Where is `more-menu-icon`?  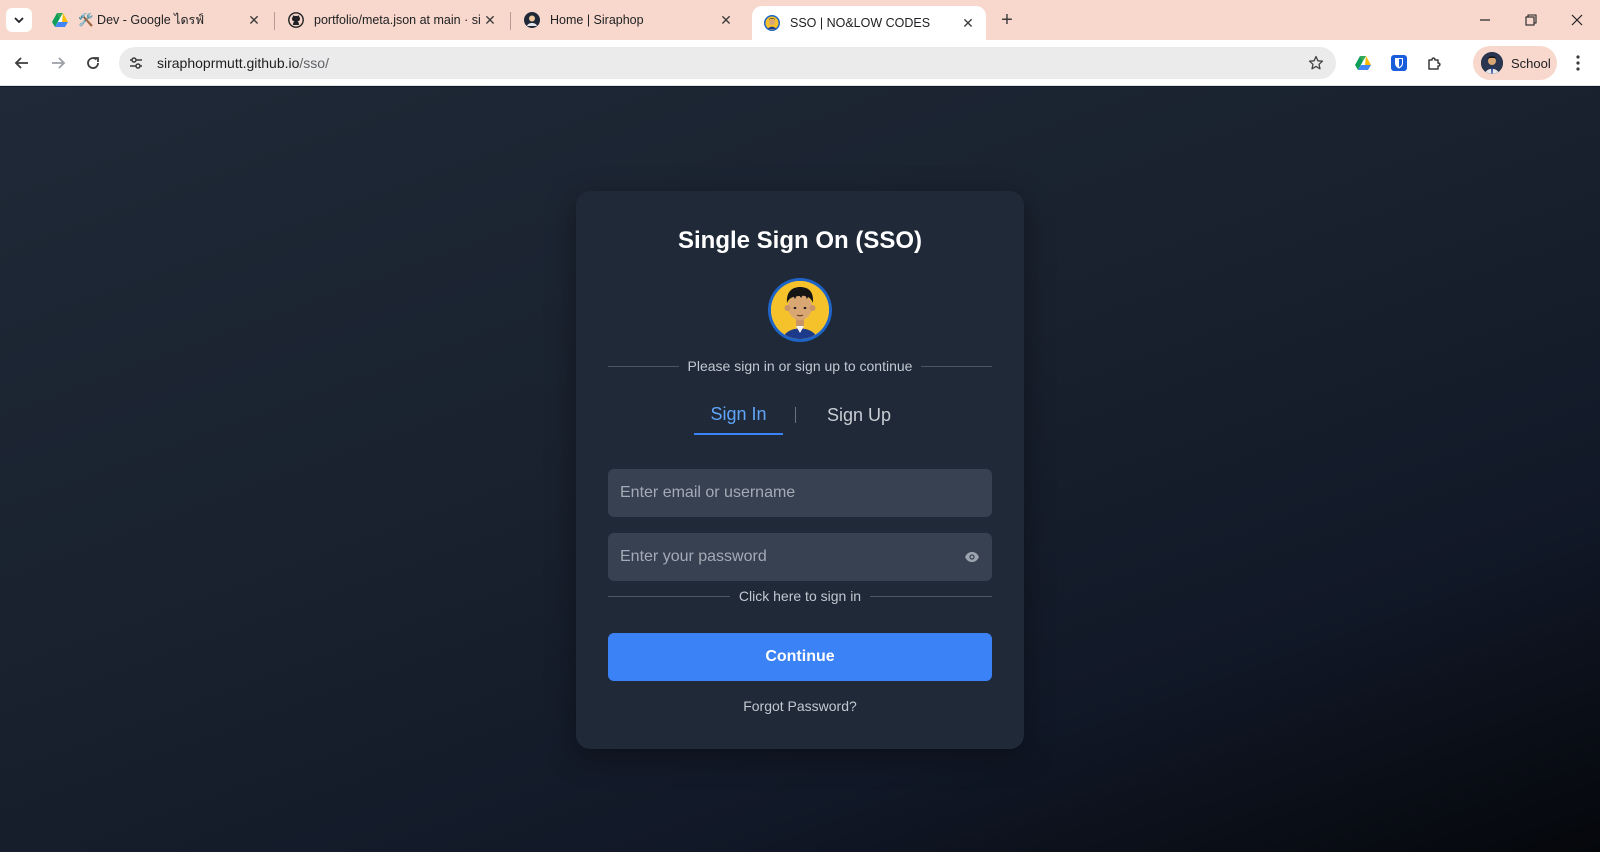 more-menu-icon is located at coordinates (1578, 63).